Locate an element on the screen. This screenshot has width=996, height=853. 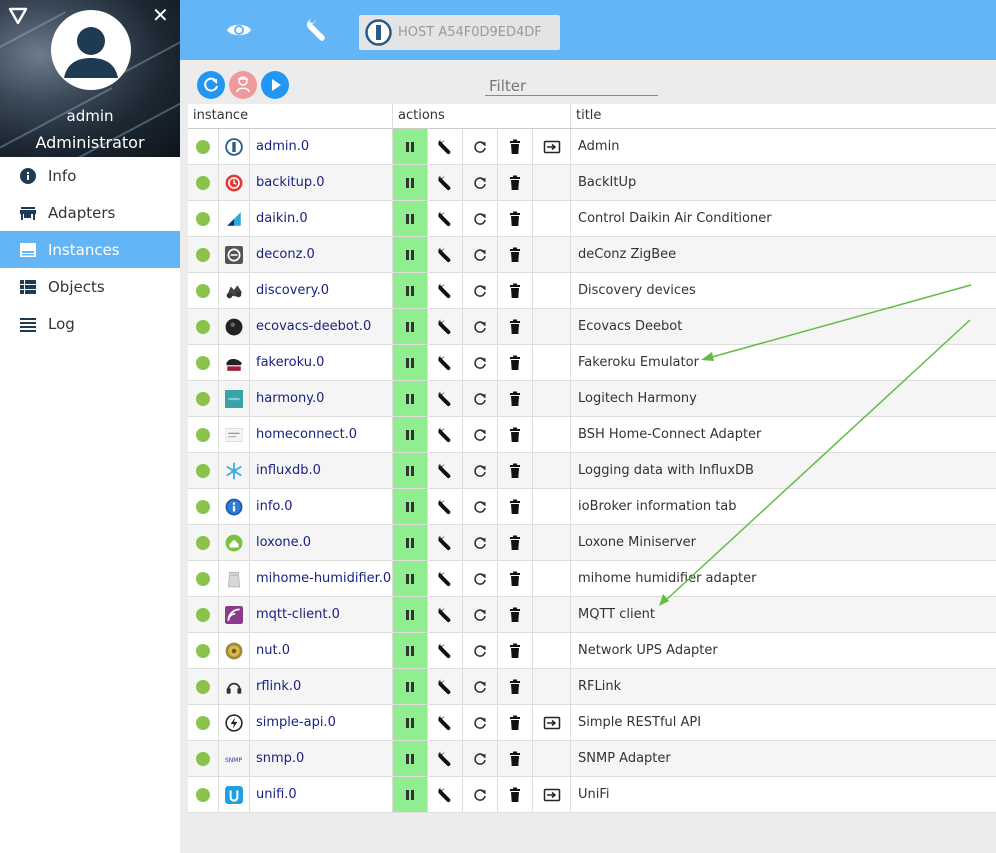
nav-log: Log is located at coordinates (90, 323).